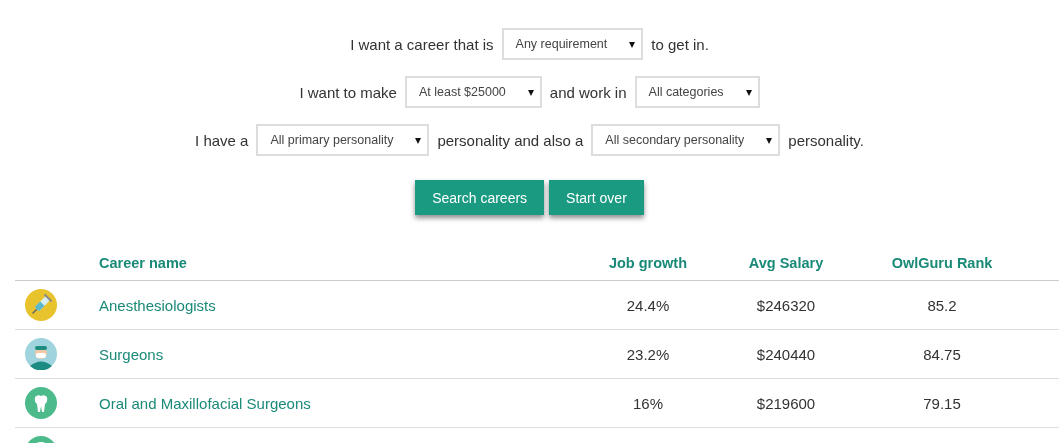 This screenshot has width=1059, height=443. Describe the element at coordinates (648, 403) in the screenshot. I see `table-cell-text: 16%` at that location.